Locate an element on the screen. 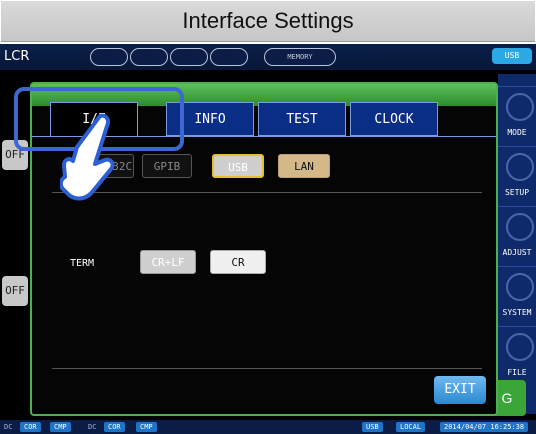 Image resolution: width=536 pixels, height=434 pixels. page-title: Interface Settings is located at coordinates (268, 21).